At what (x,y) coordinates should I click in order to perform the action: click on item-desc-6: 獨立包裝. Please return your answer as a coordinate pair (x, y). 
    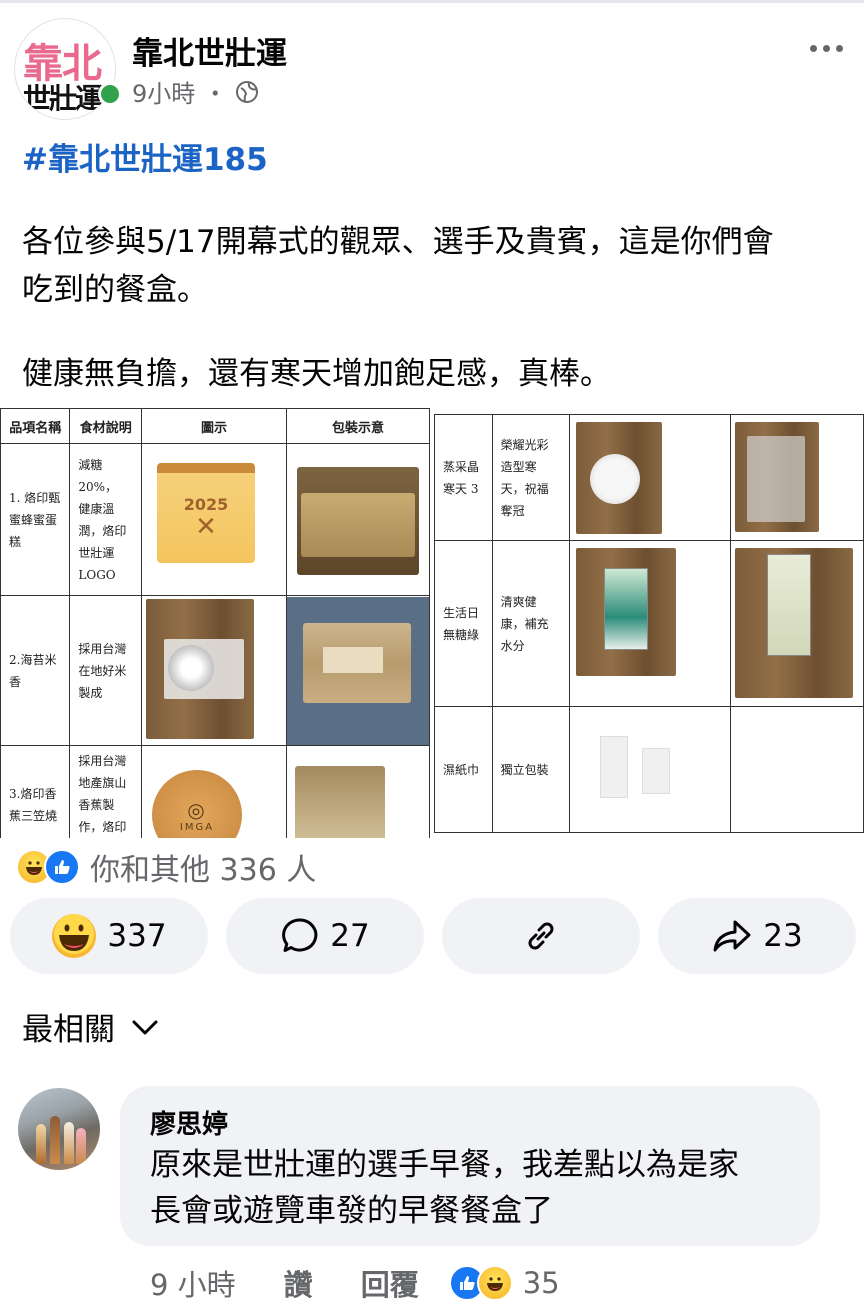
    Looking at the image, I should click on (524, 769).